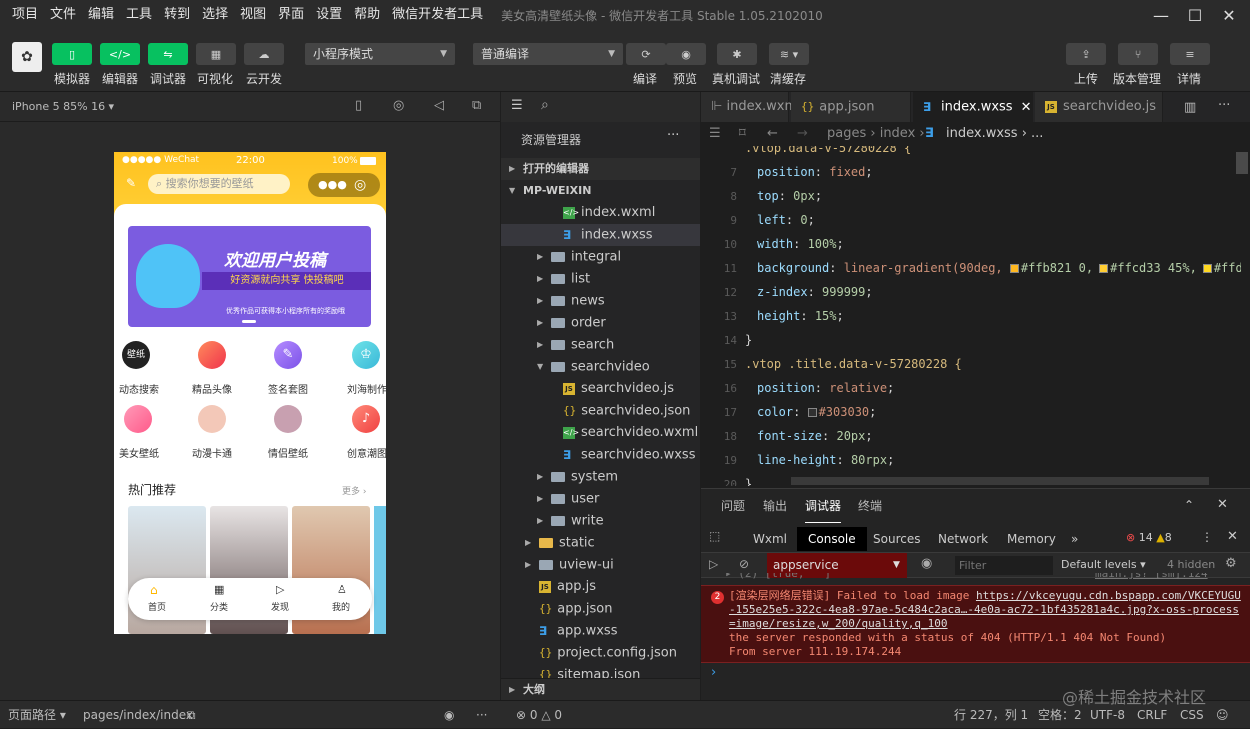  I want to click on close-miniprogram-icon: ◎, so click(360, 185).